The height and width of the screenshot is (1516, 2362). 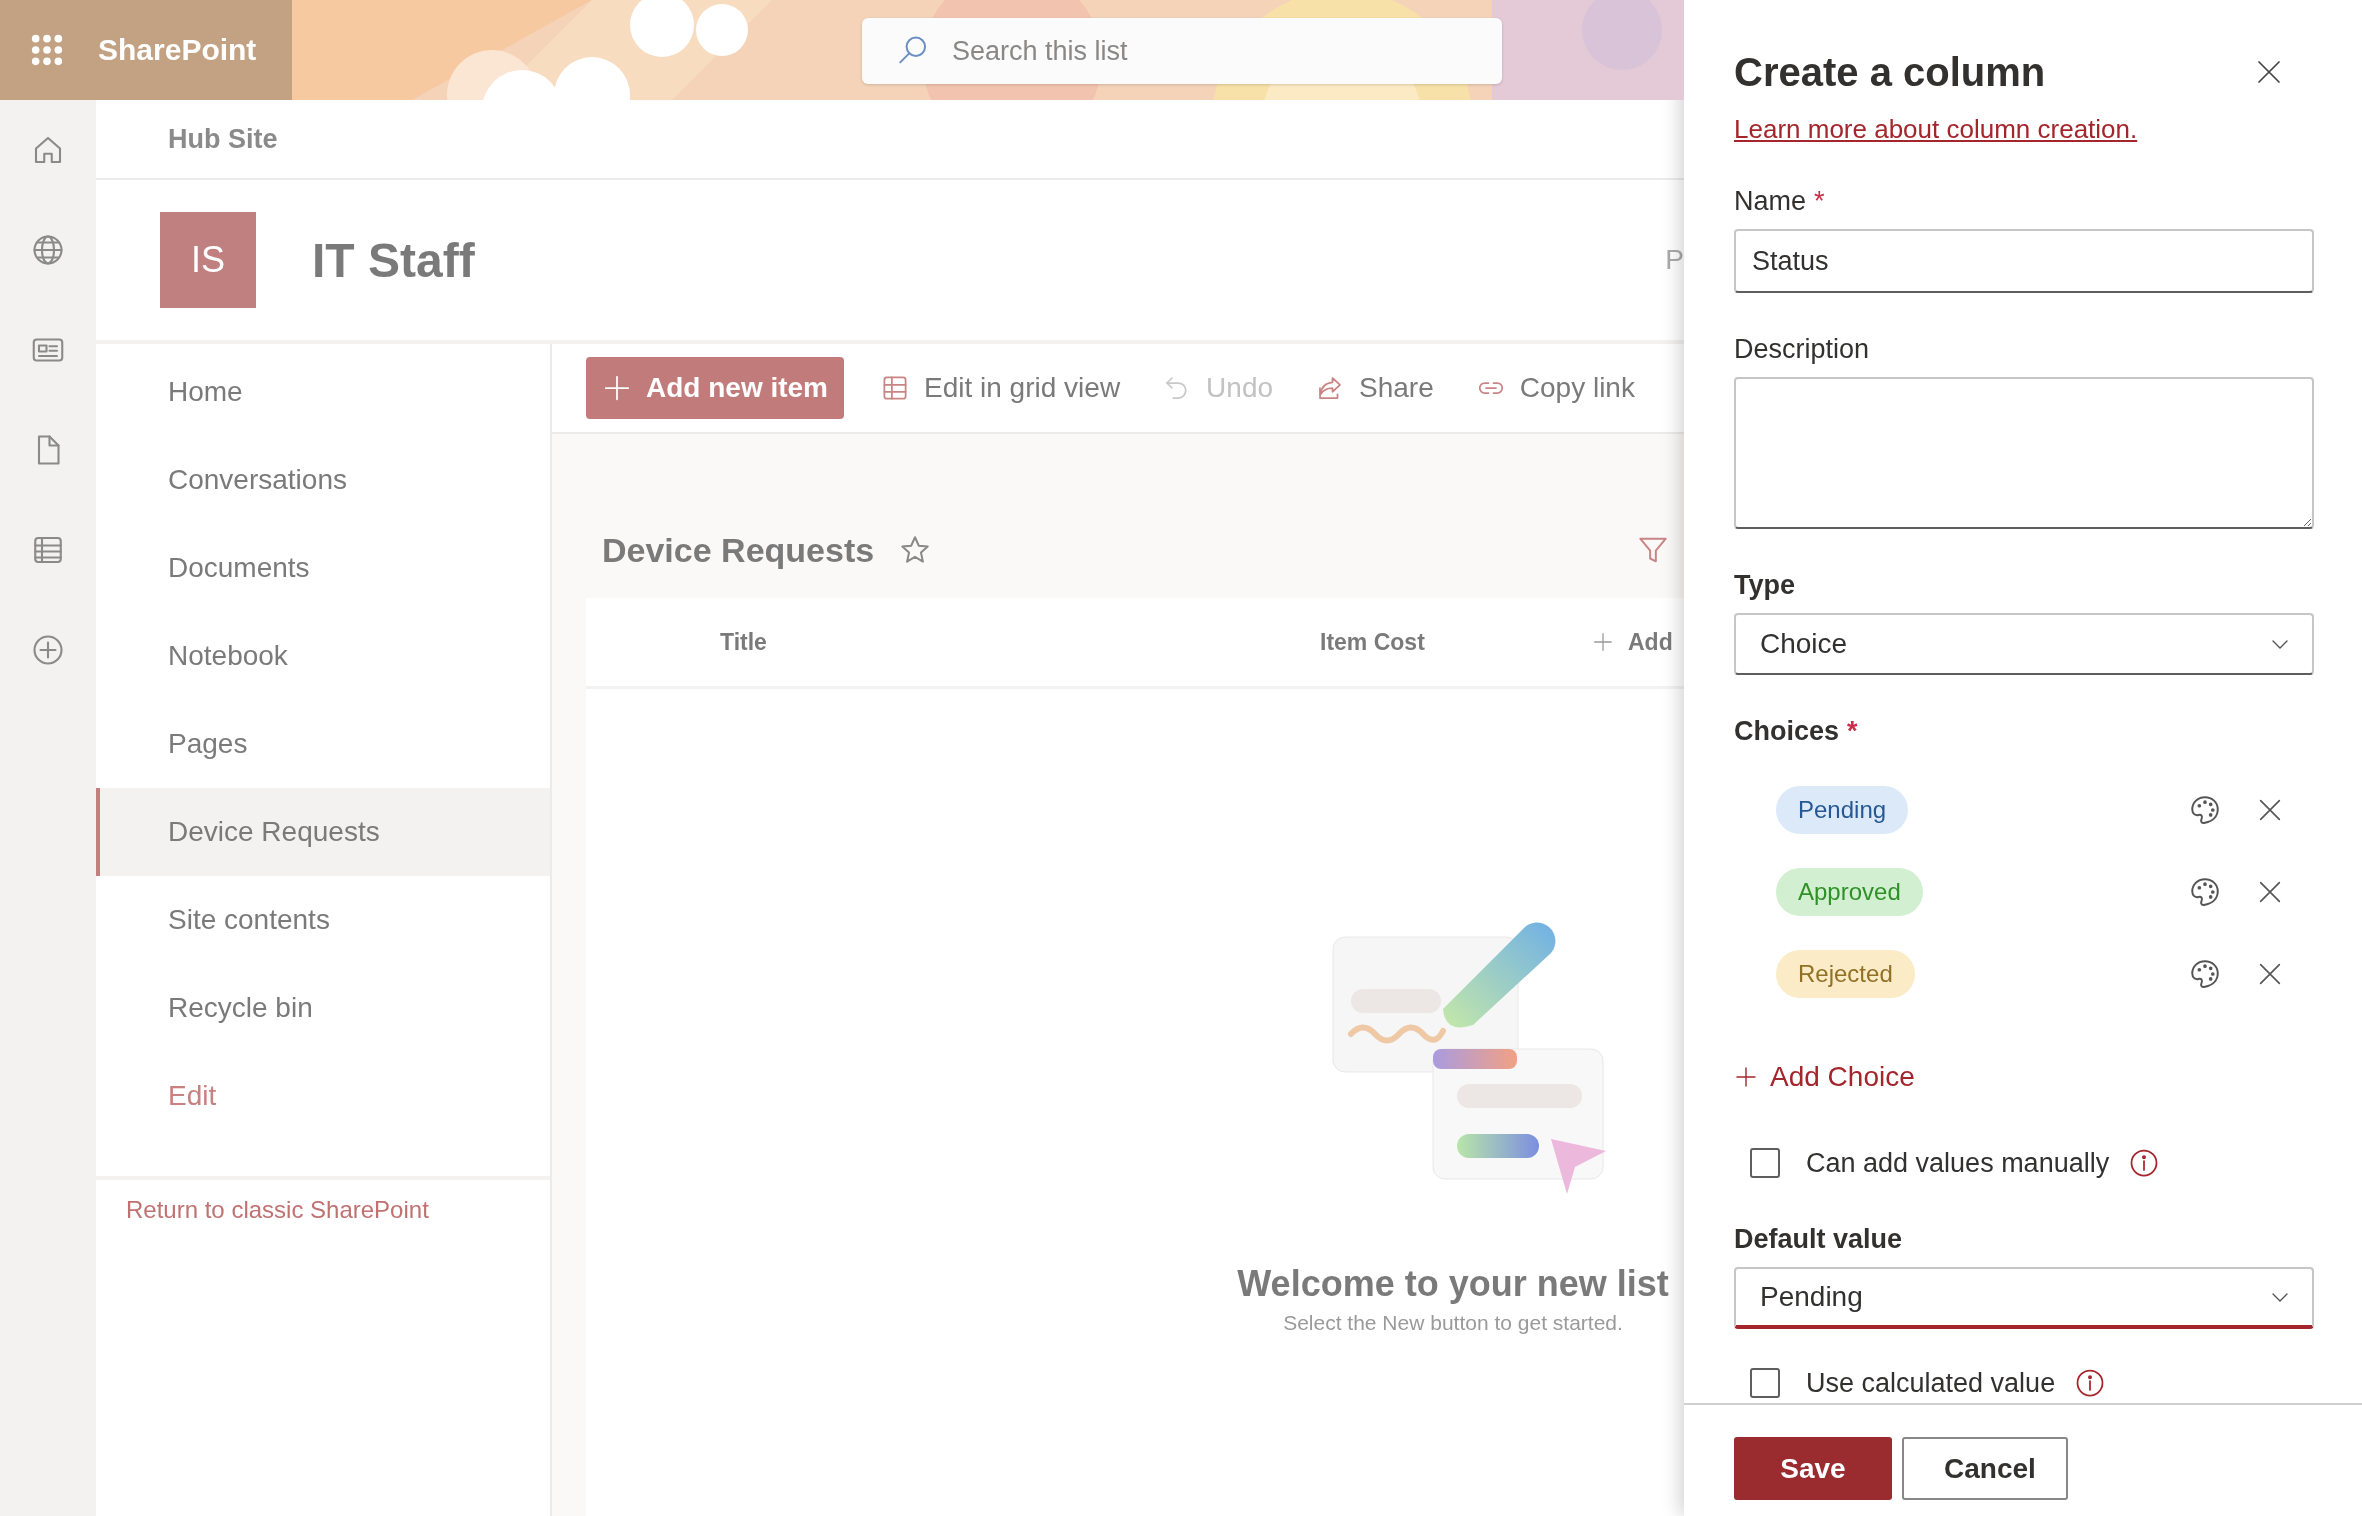 I want to click on choice-tag: Pending, so click(x=1842, y=810).